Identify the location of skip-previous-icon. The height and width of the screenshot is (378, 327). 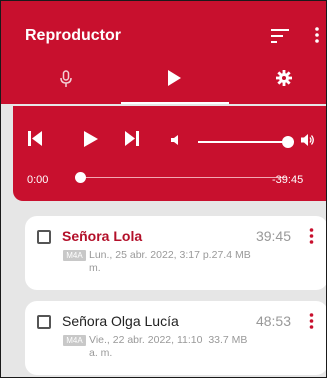
(35, 138).